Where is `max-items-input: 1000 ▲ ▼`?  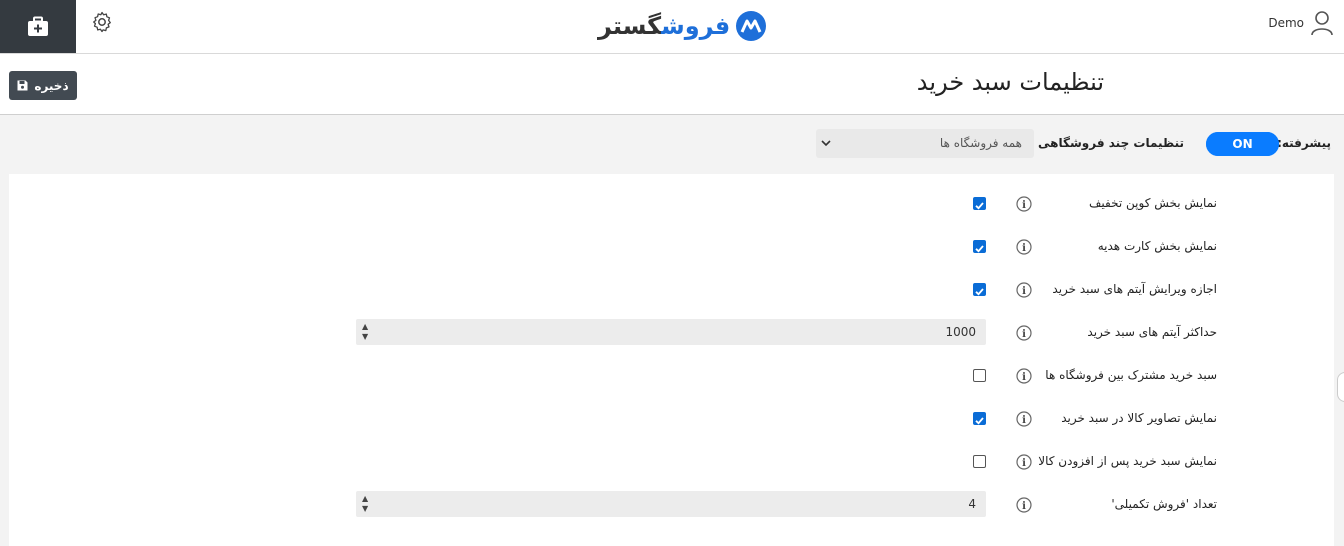 max-items-input: 1000 ▲ ▼ is located at coordinates (671, 332).